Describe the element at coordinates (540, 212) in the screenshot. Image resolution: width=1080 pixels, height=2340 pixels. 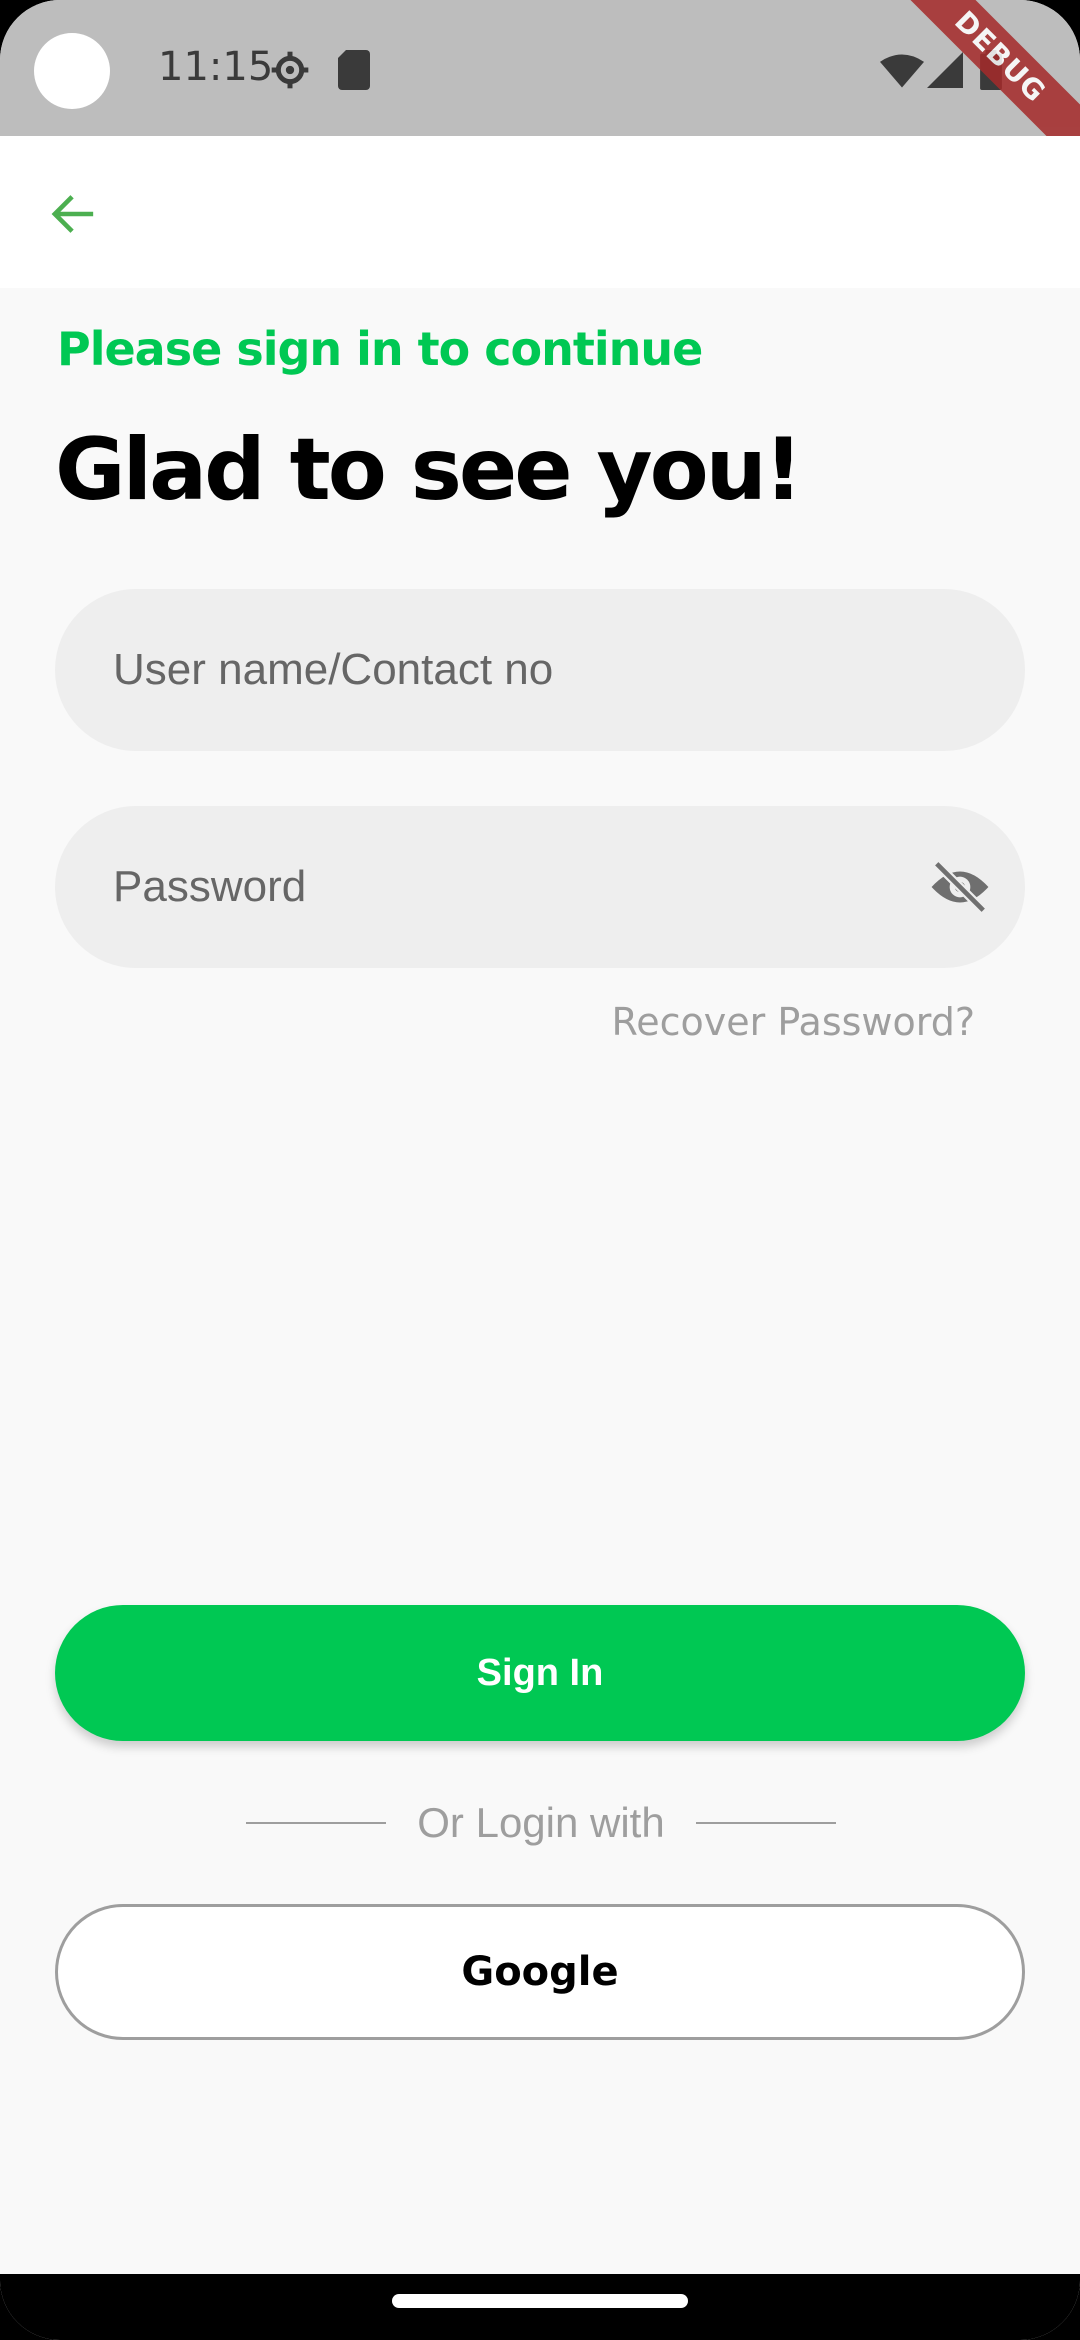
I see `app-bar` at that location.